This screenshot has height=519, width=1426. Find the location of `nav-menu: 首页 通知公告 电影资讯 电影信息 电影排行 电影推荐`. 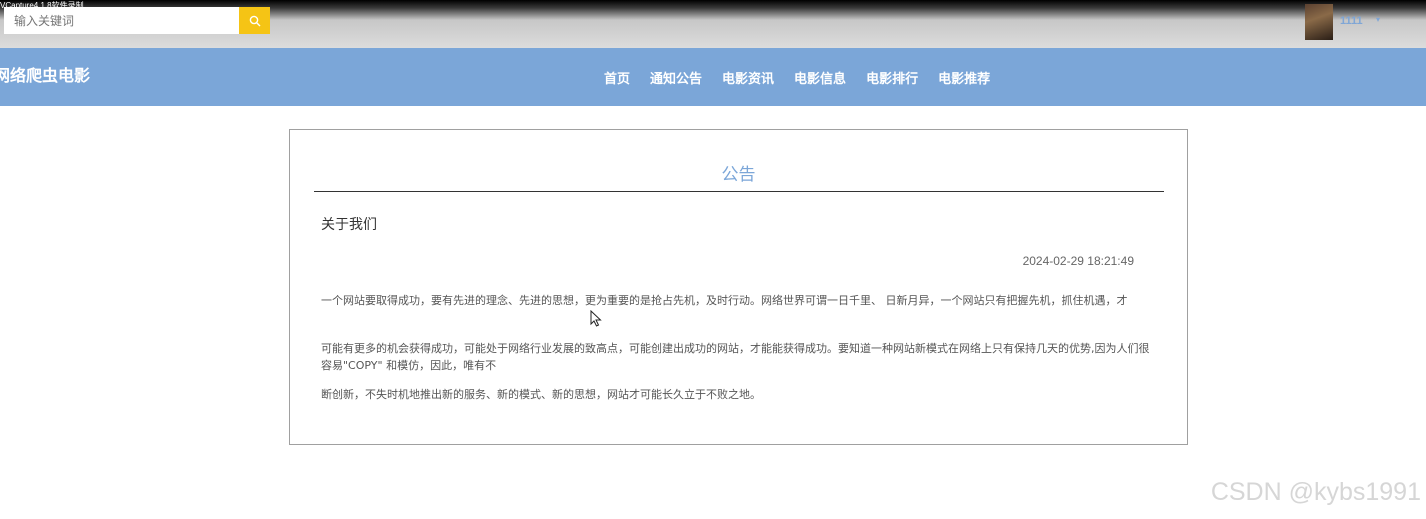

nav-menu: 首页 通知公告 电影资讯 电影信息 电影排行 电影推荐 is located at coordinates (807, 77).